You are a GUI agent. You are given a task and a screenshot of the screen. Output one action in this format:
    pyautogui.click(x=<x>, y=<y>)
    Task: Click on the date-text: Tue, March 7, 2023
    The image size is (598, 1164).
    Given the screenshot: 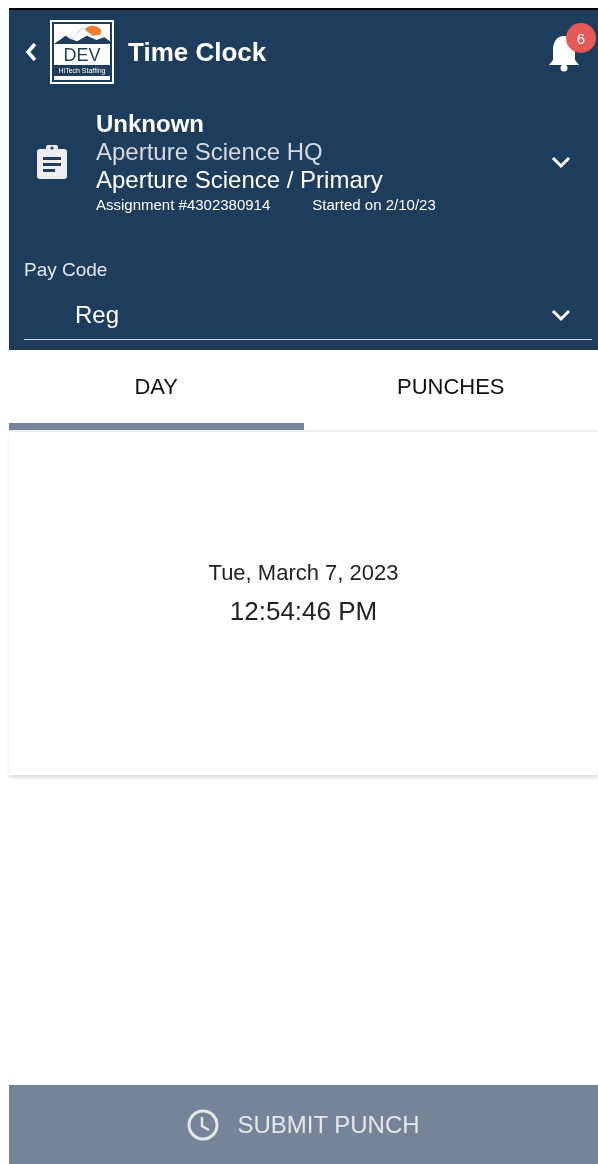 What is the action you would take?
    pyautogui.click(x=303, y=573)
    